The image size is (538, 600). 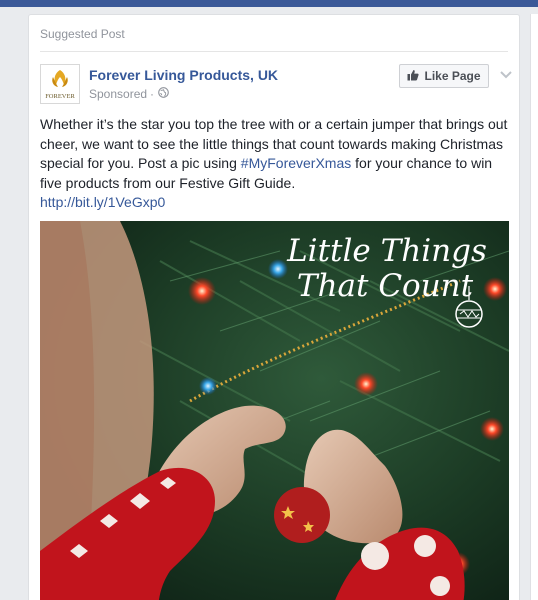 What do you see at coordinates (274, 51) in the screenshot?
I see `header-divider` at bounding box center [274, 51].